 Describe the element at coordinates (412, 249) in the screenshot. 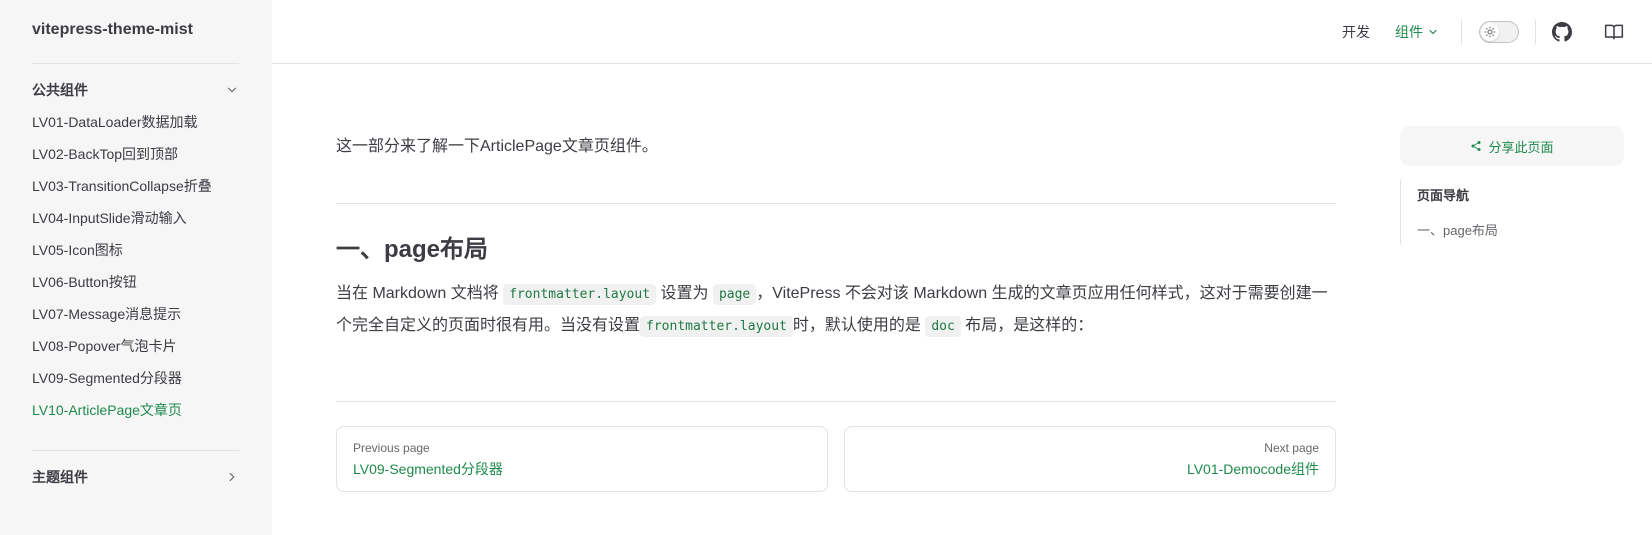

I see `section-heading: 一、page布局` at that location.